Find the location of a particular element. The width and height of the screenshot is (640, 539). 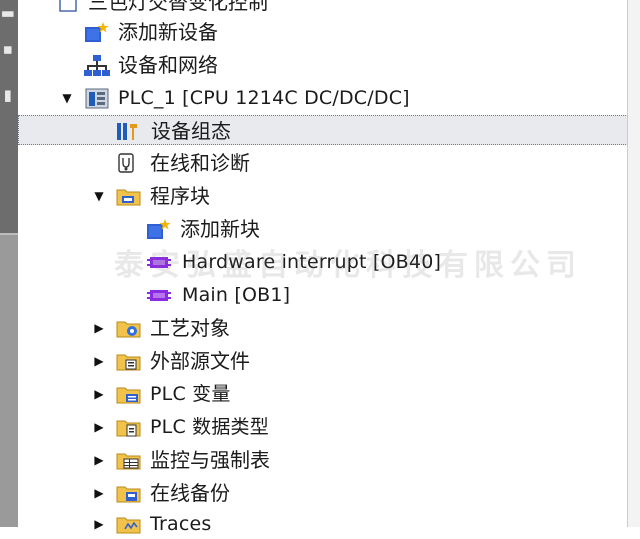

add-device-icon is located at coordinates (97, 32).